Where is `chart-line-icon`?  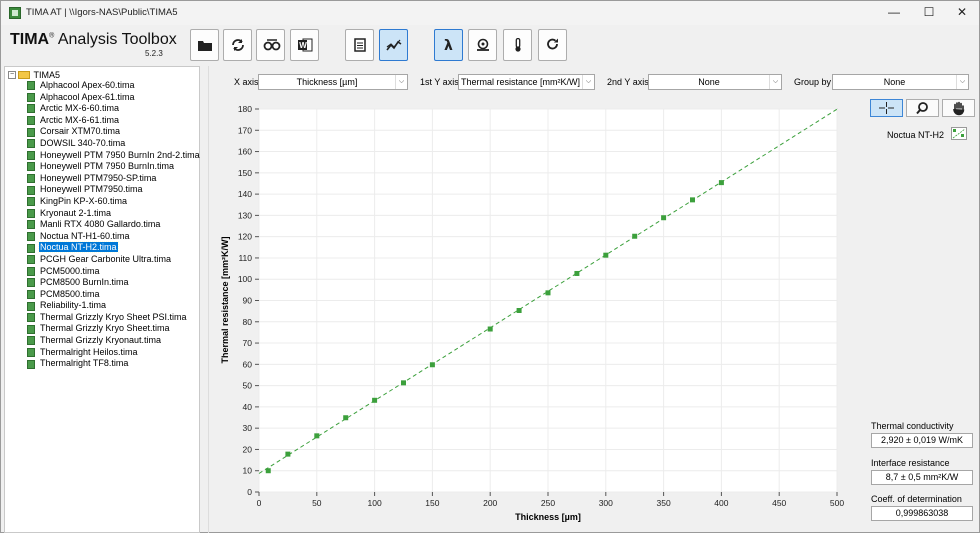 chart-line-icon is located at coordinates (394, 45).